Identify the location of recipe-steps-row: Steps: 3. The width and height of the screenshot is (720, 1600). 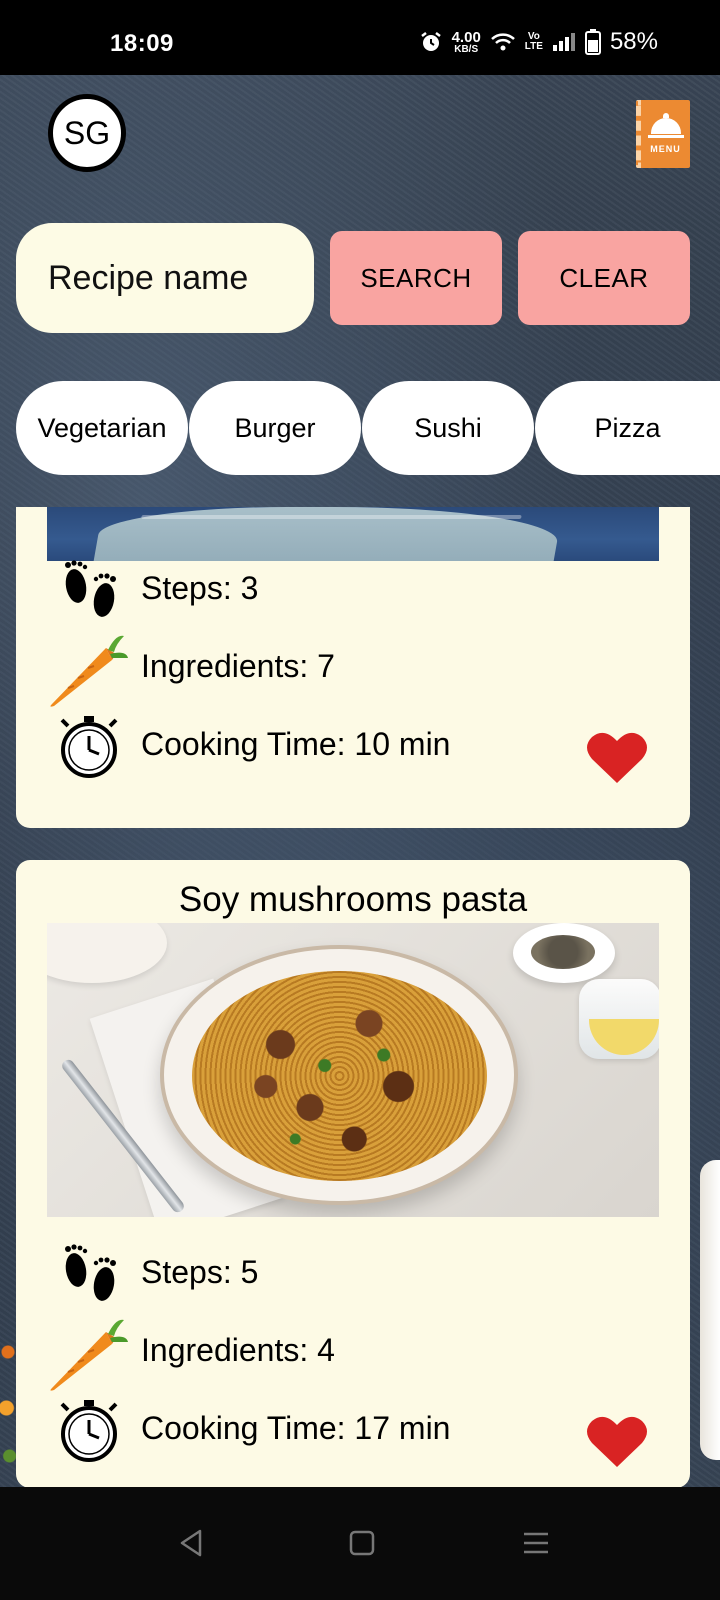
(353, 591).